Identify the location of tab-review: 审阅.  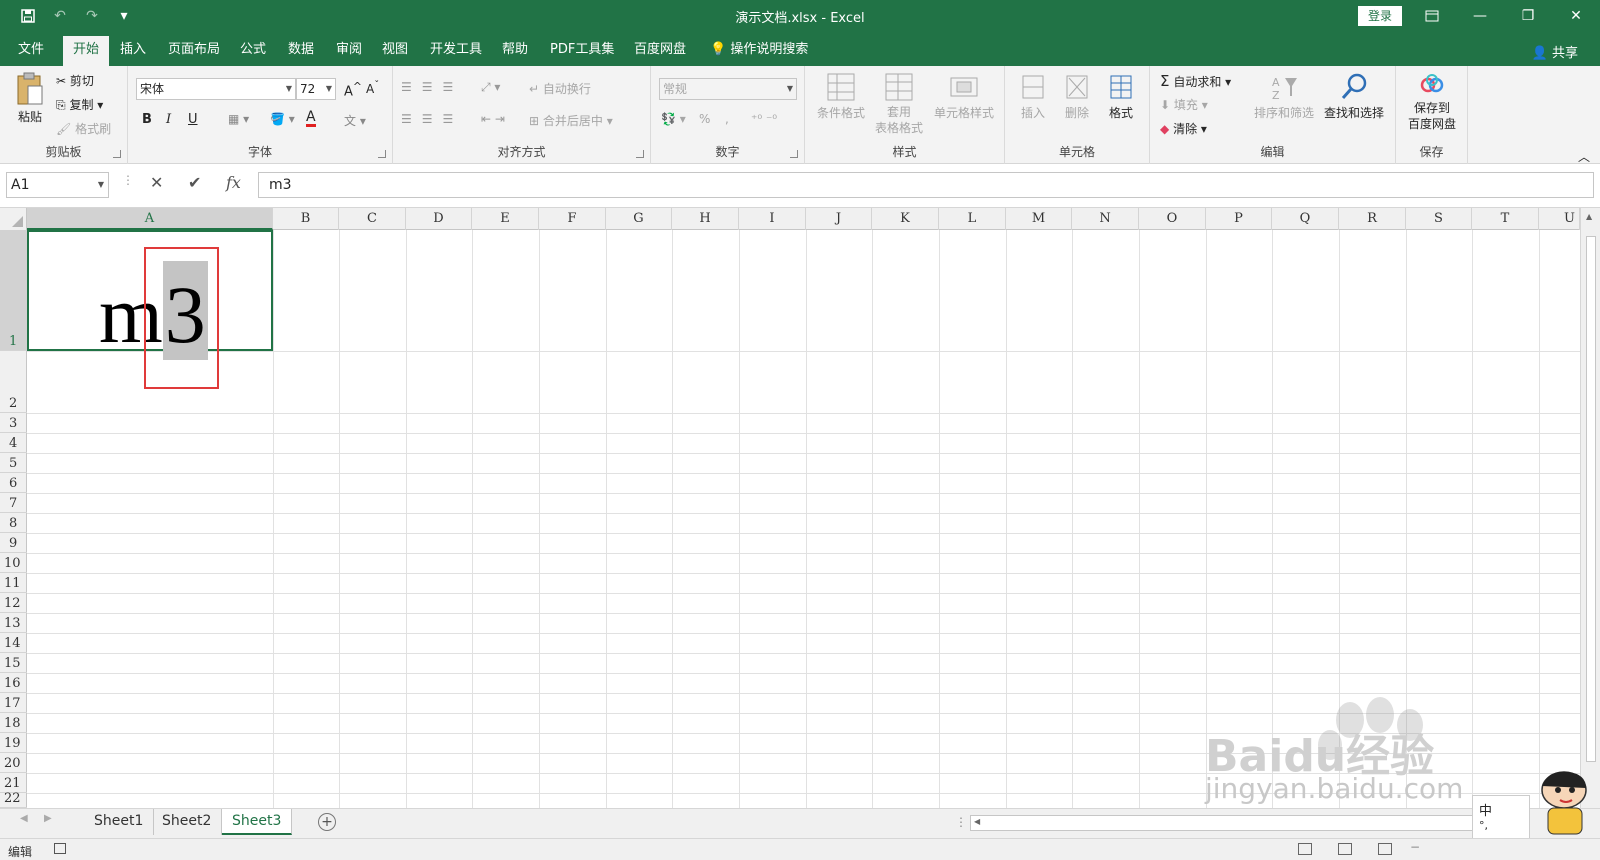
(349, 51).